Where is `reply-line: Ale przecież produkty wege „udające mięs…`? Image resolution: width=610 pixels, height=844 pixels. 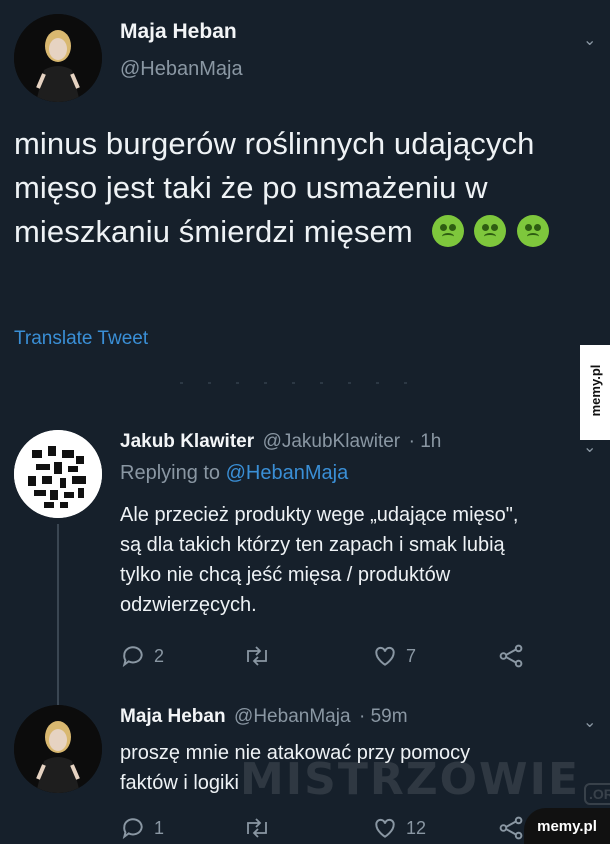 reply-line: Ale przecież produkty wege „udające mięs… is located at coordinates (319, 515).